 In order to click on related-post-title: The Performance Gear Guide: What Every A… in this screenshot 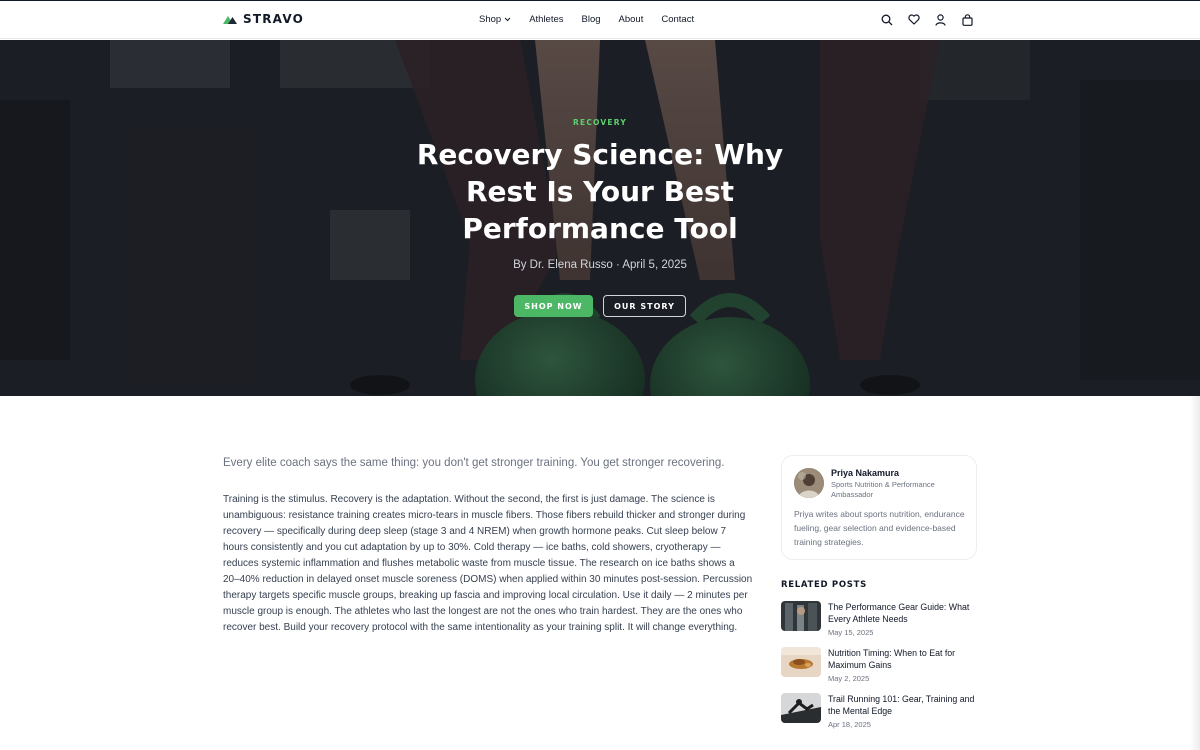, I will do `click(904, 613)`.